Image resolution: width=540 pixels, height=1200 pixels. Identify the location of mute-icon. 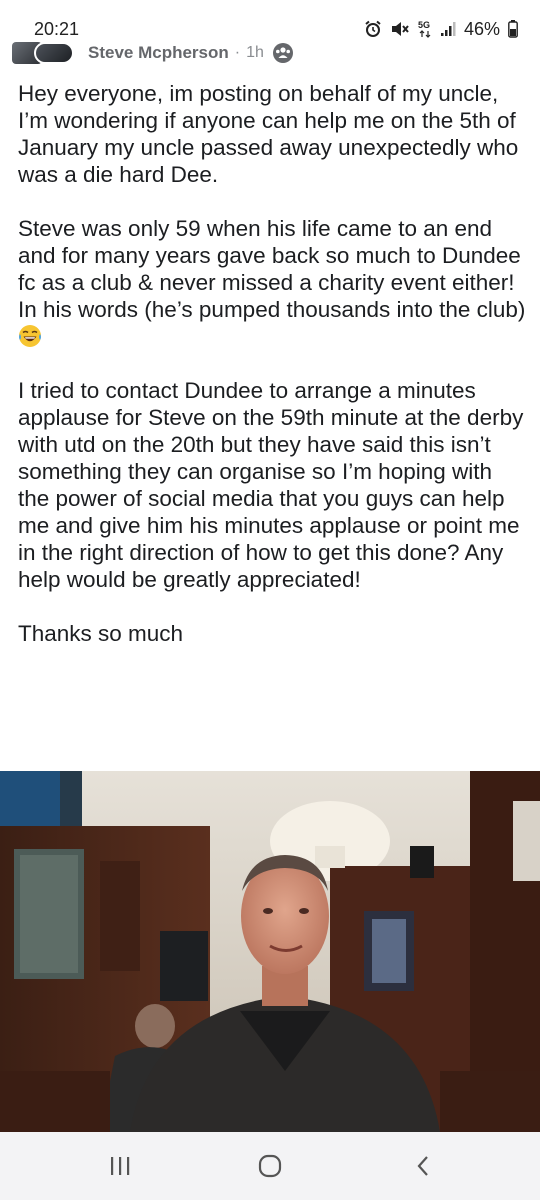
(400, 29).